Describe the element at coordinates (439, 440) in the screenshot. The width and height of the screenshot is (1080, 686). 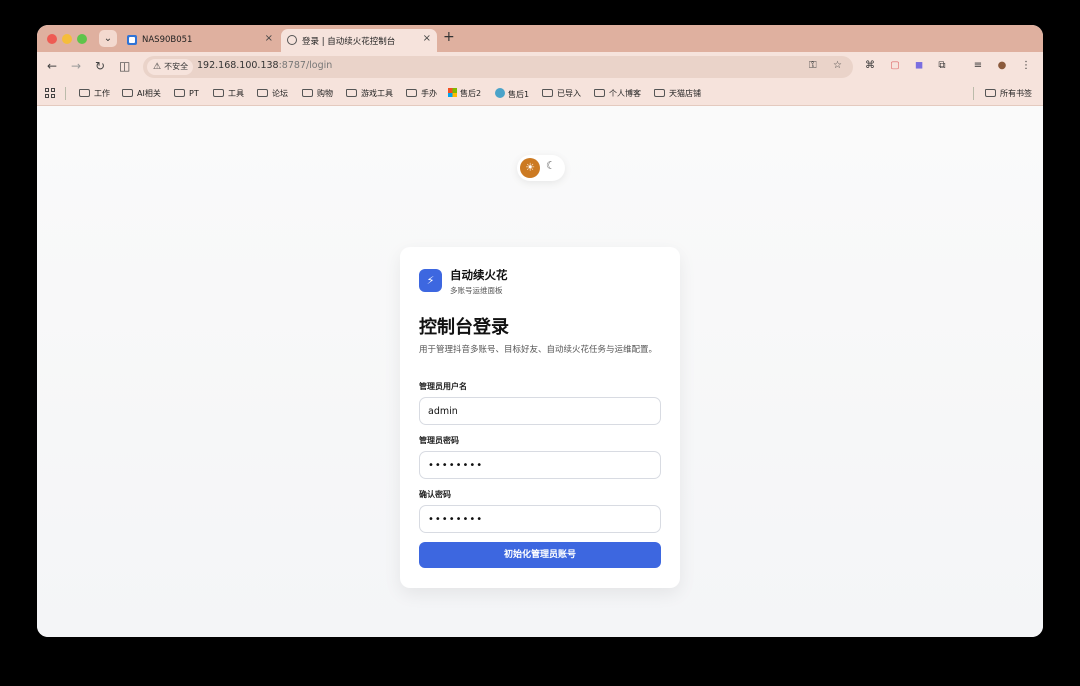
I see `password-label: 管理员密码` at that location.